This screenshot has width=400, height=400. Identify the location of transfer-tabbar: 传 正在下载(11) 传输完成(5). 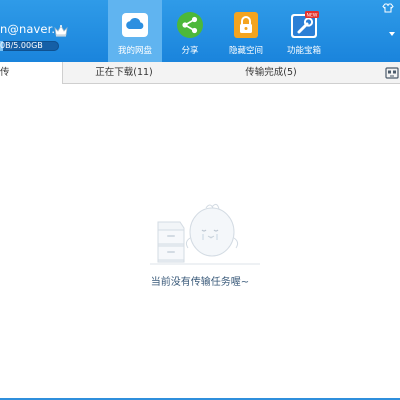
(200, 73).